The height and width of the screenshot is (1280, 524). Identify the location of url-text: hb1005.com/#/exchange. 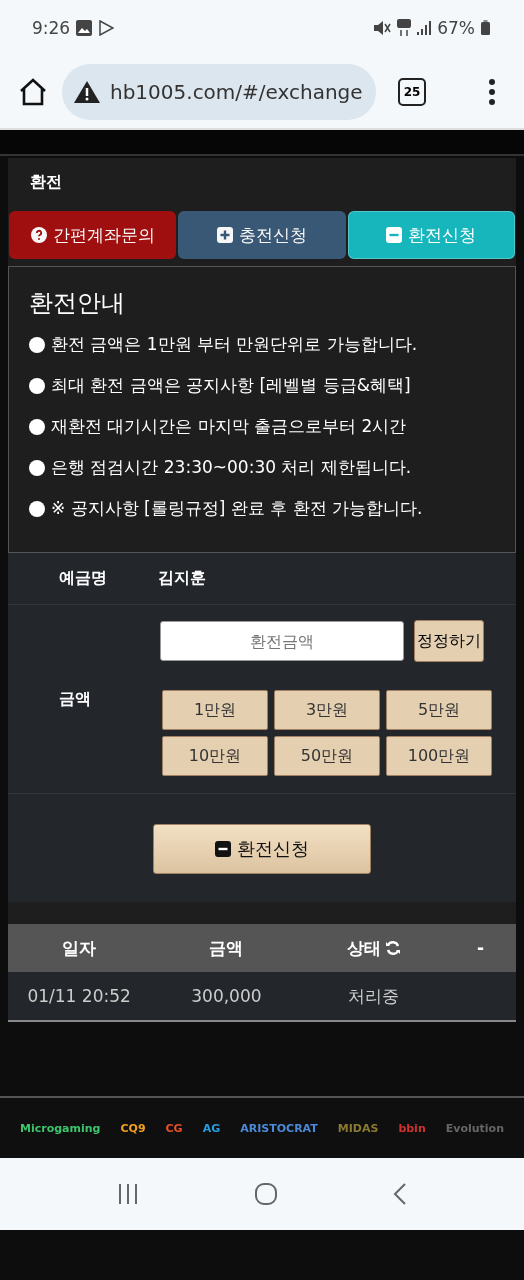
(236, 91).